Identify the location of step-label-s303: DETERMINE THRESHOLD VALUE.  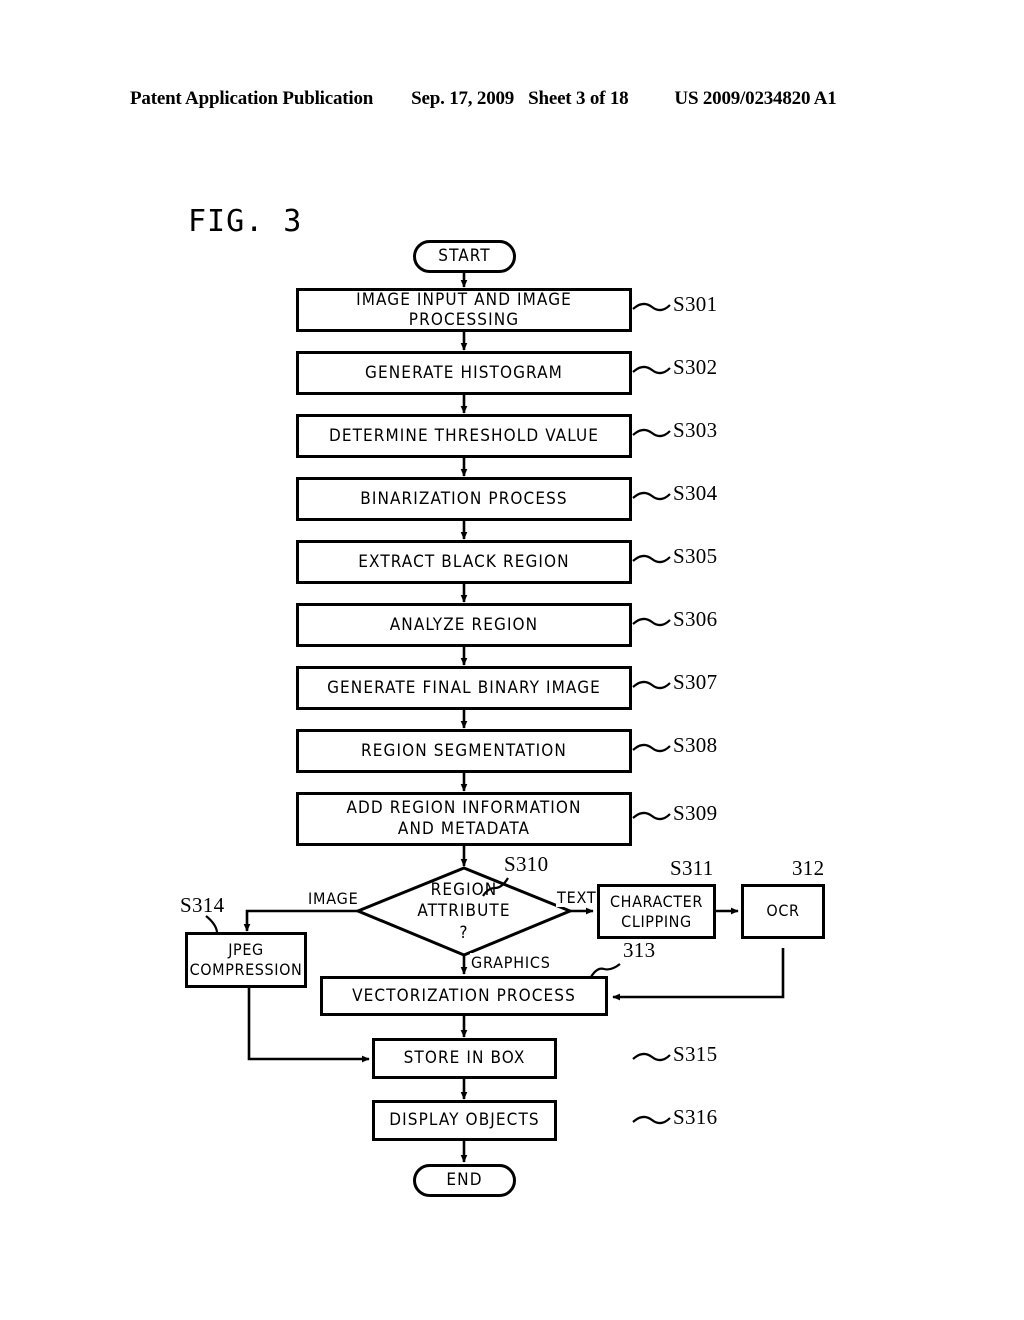
(464, 435).